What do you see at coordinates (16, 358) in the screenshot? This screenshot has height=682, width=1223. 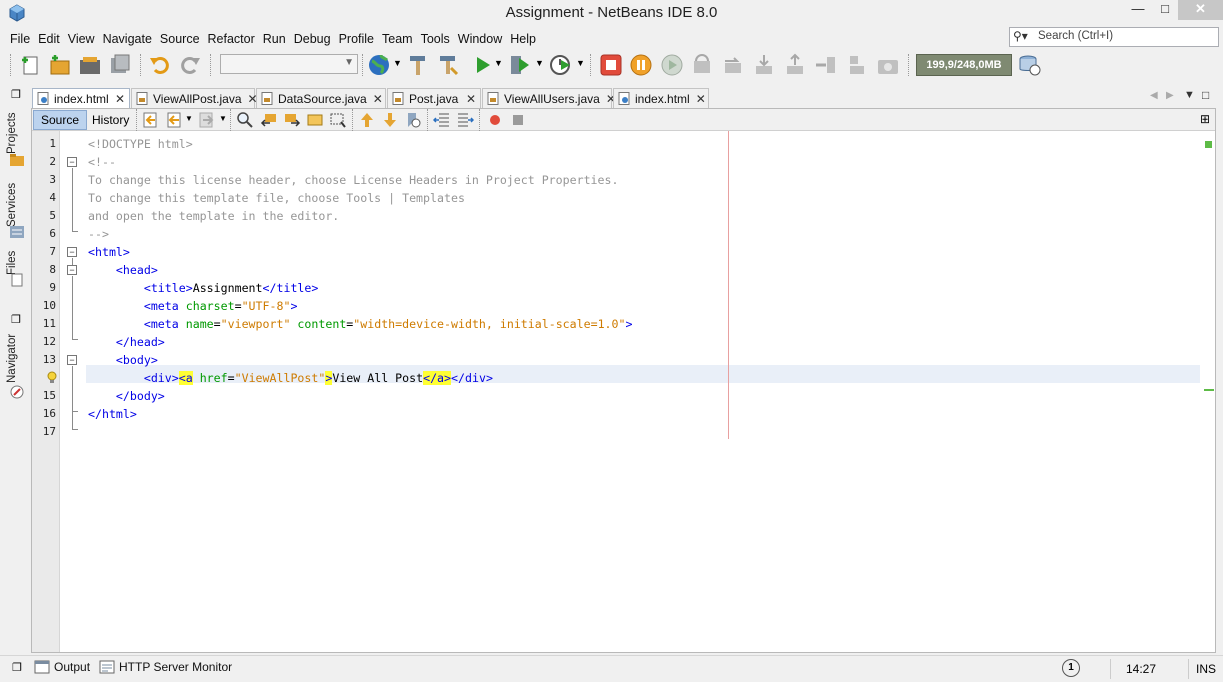 I see `tab-navigator: Navigator` at bounding box center [16, 358].